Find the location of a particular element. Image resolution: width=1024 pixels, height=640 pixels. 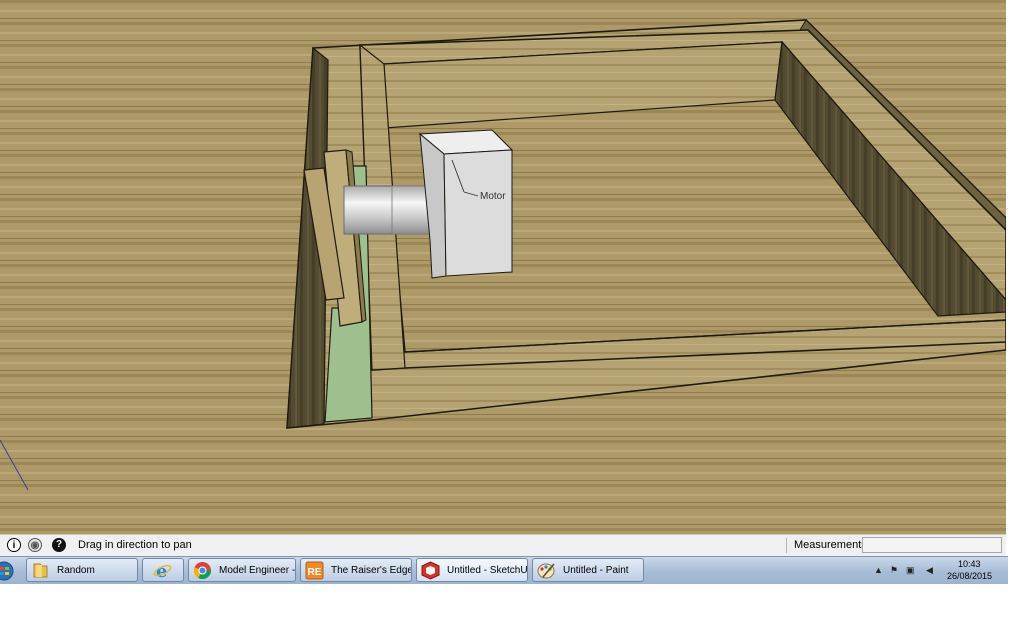

volume-icon: ◀ is located at coordinates (929, 570).